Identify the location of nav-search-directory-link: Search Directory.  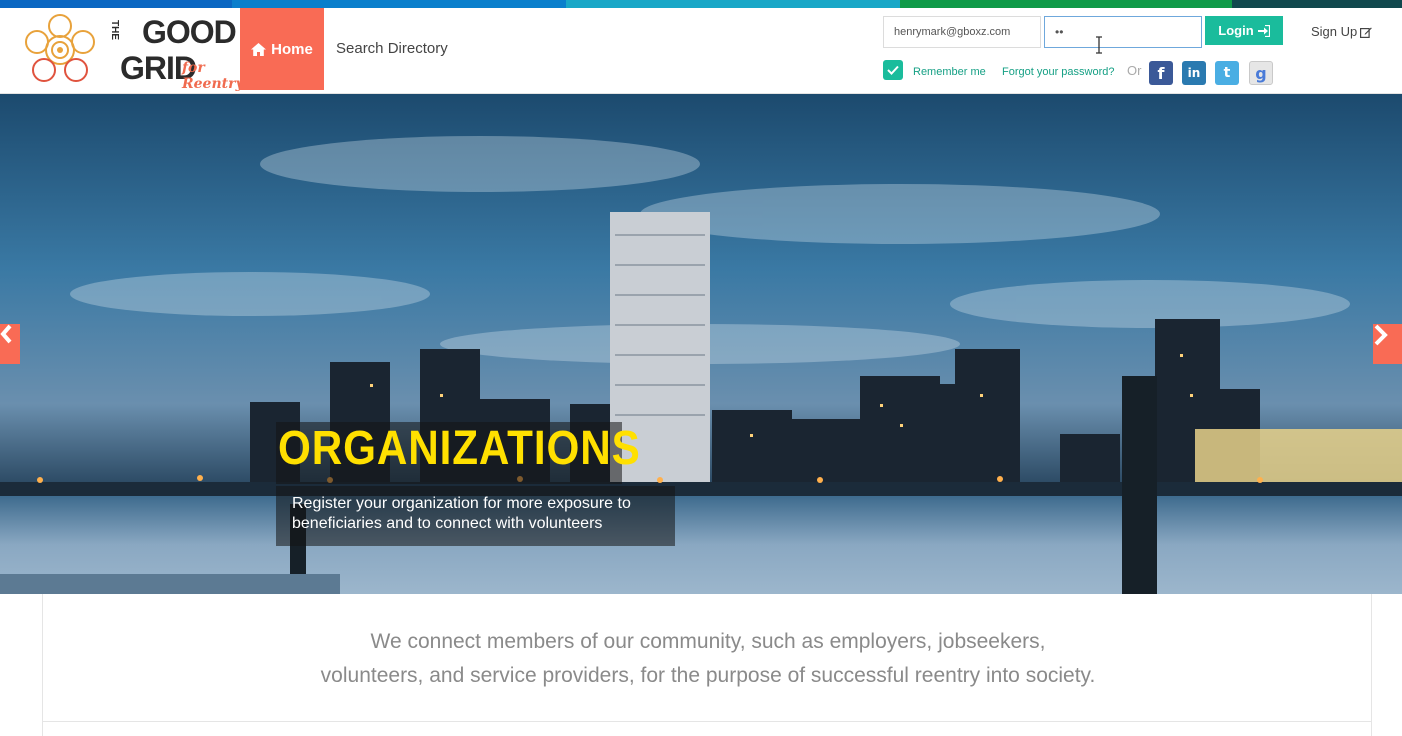
(392, 48).